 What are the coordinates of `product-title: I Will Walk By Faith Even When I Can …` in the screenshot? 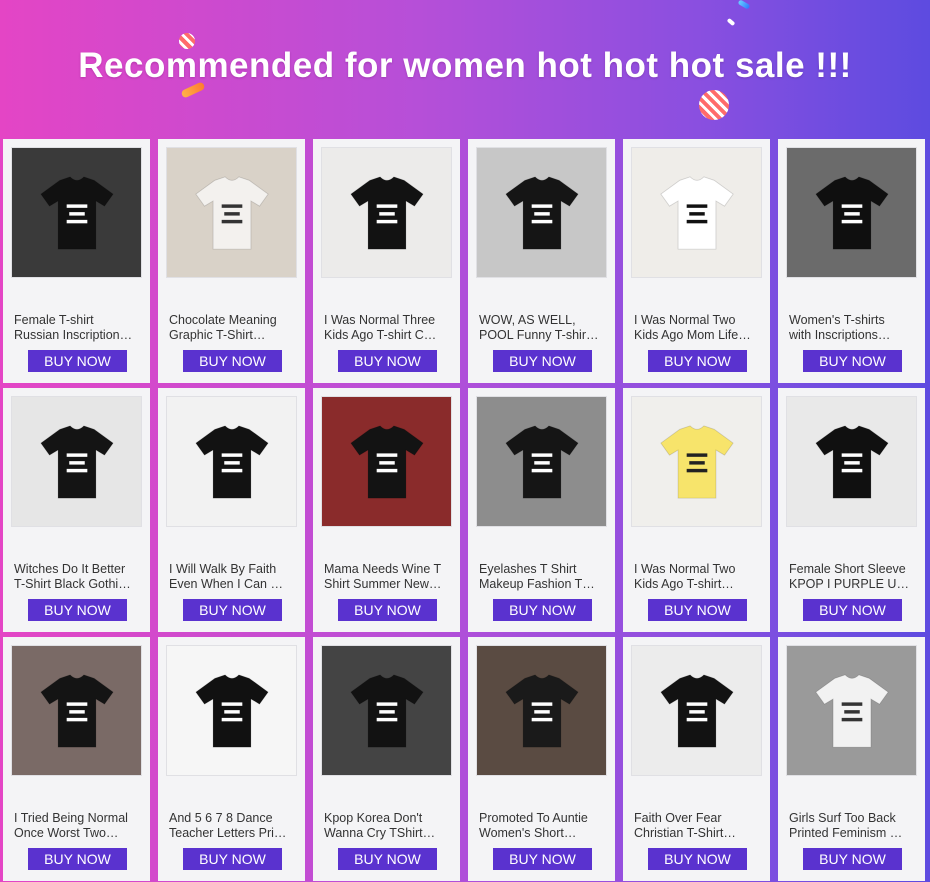 It's located at (233, 578).